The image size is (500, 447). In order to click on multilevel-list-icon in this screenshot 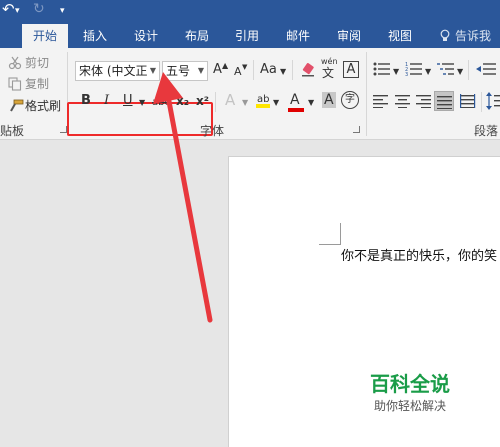, I will do `click(446, 69)`.